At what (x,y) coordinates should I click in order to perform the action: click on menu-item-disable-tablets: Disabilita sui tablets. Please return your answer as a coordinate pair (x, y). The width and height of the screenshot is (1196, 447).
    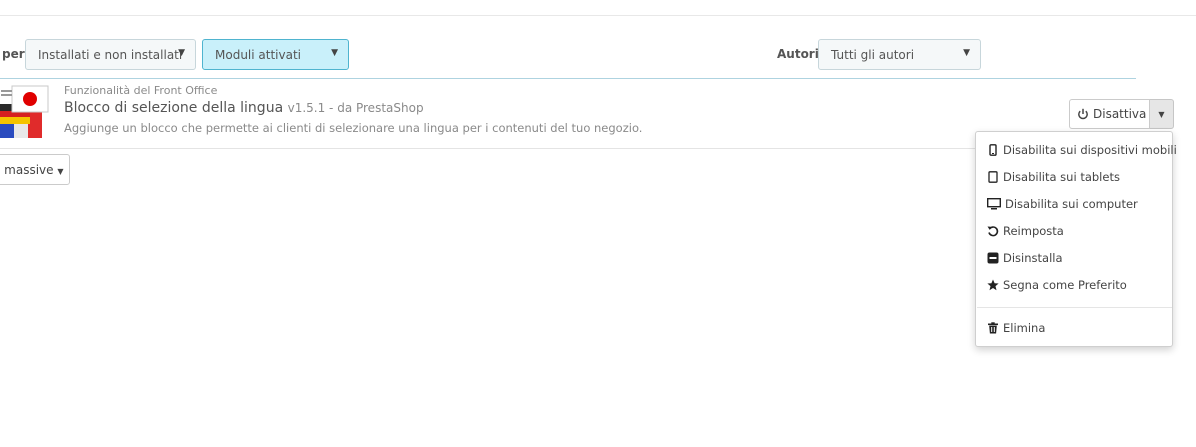
    Looking at the image, I should click on (1053, 177).